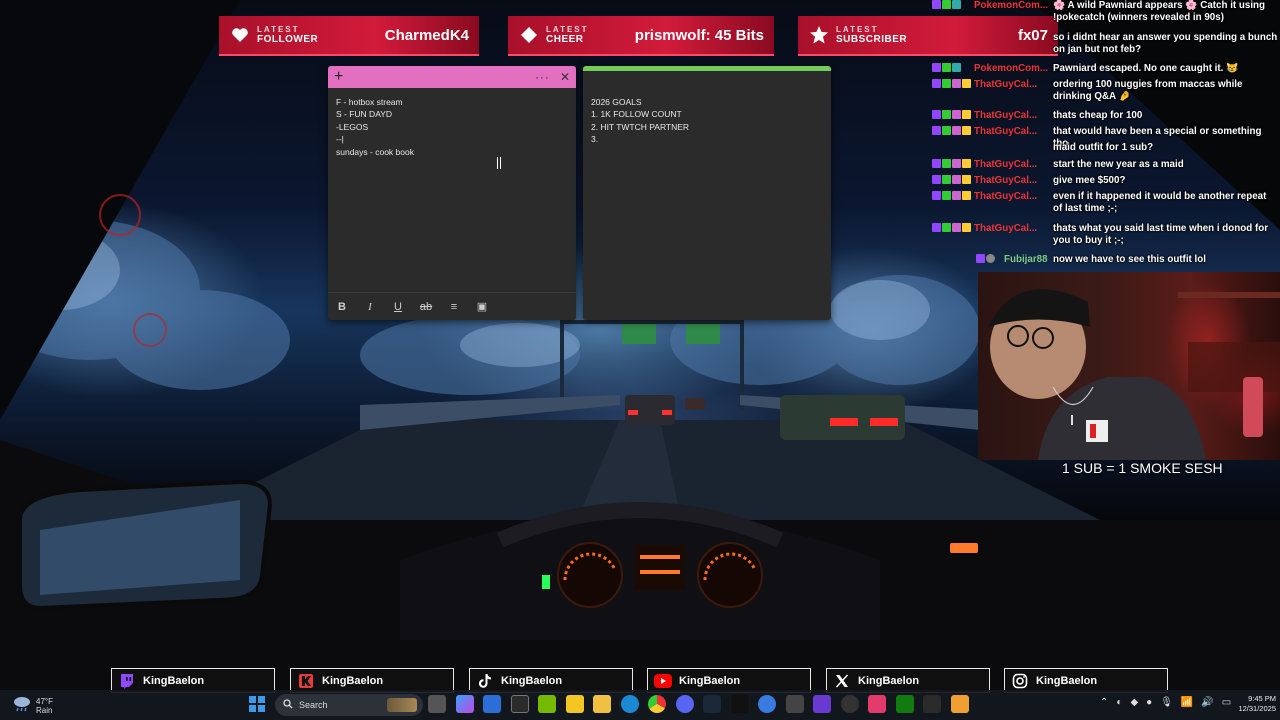 The width and height of the screenshot is (1280, 720). Describe the element at coordinates (492, 704) in the screenshot. I see `outlook-icon` at that location.